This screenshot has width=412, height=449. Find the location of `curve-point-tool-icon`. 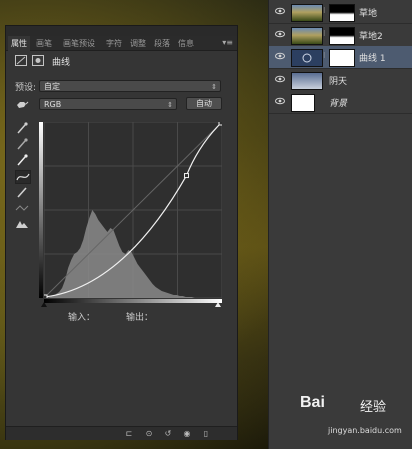

curve-point-tool-icon is located at coordinates (23, 177).